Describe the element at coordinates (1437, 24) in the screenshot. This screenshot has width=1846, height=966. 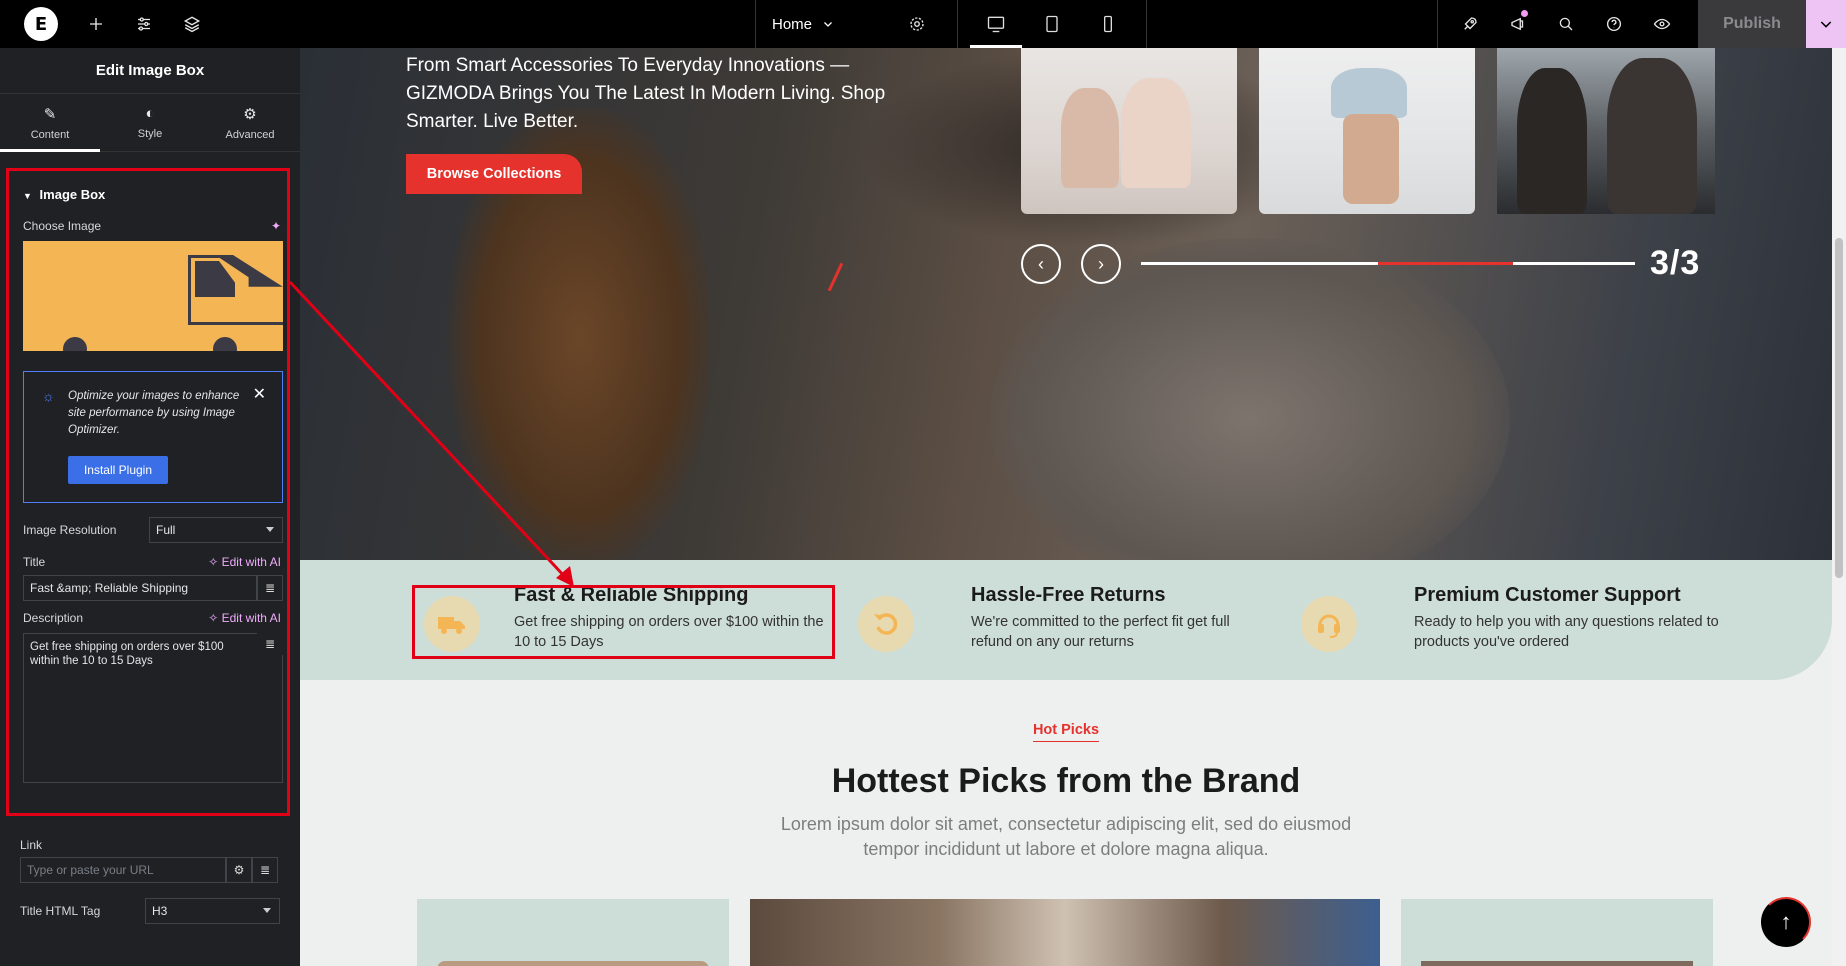
I see `divider` at that location.